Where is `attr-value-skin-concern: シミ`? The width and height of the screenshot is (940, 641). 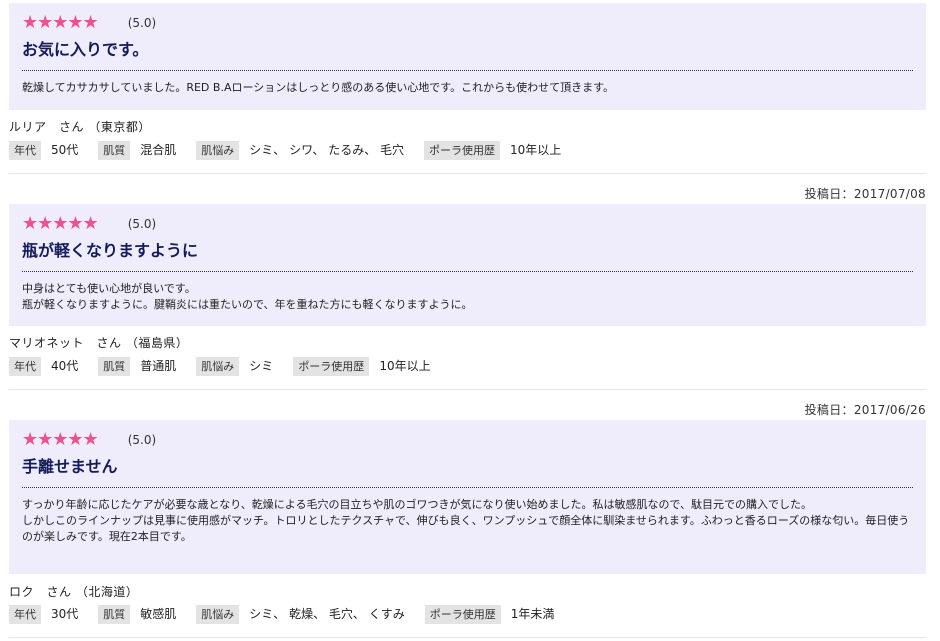
attr-value-skin-concern: シミ is located at coordinates (261, 366).